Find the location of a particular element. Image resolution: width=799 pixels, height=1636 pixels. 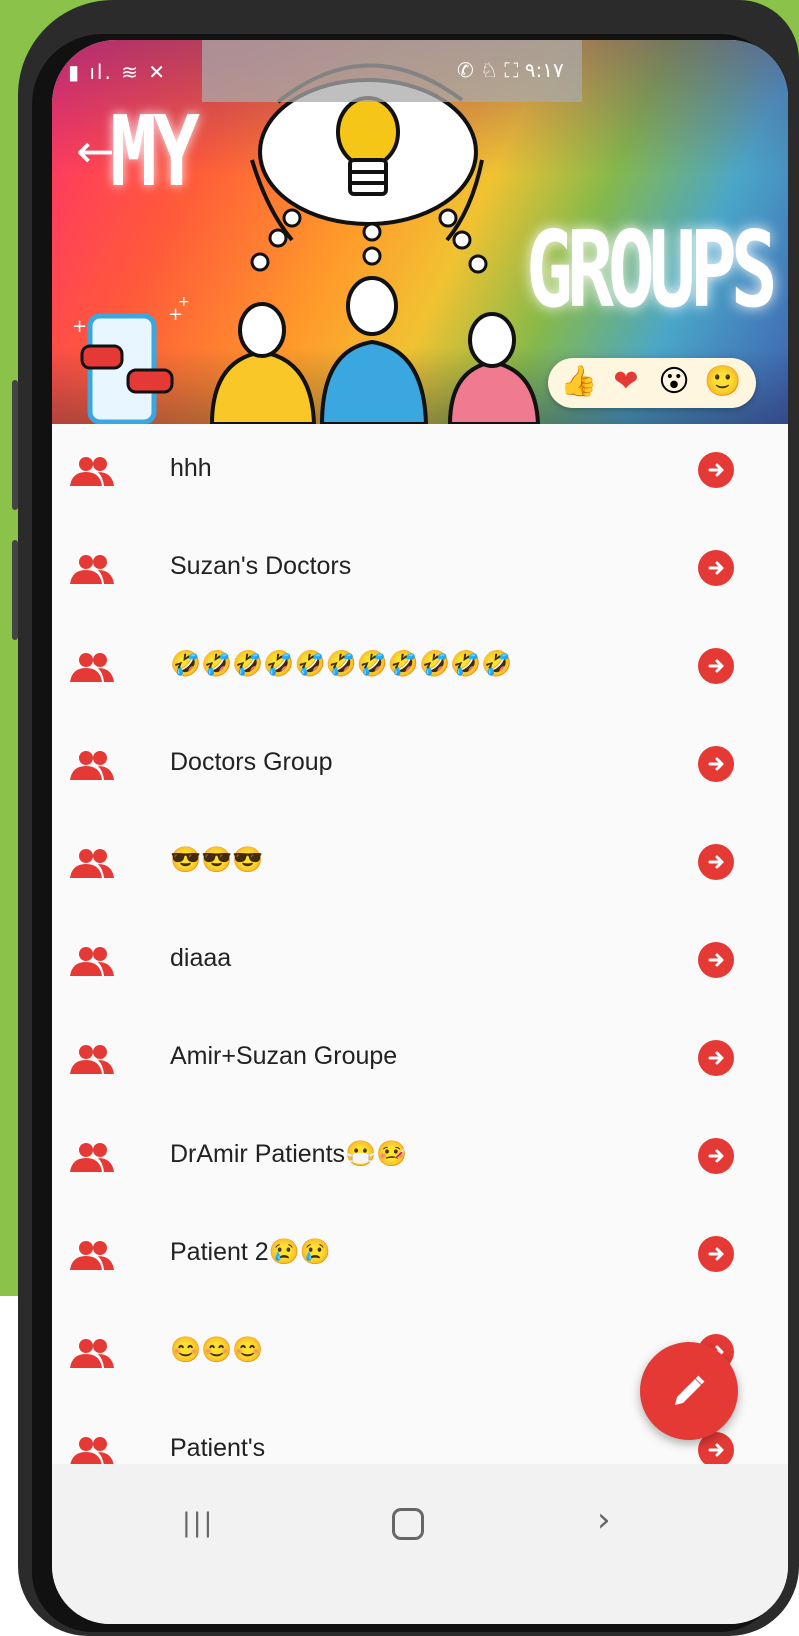

banner-title-groups: GROUPS is located at coordinates (652, 271).